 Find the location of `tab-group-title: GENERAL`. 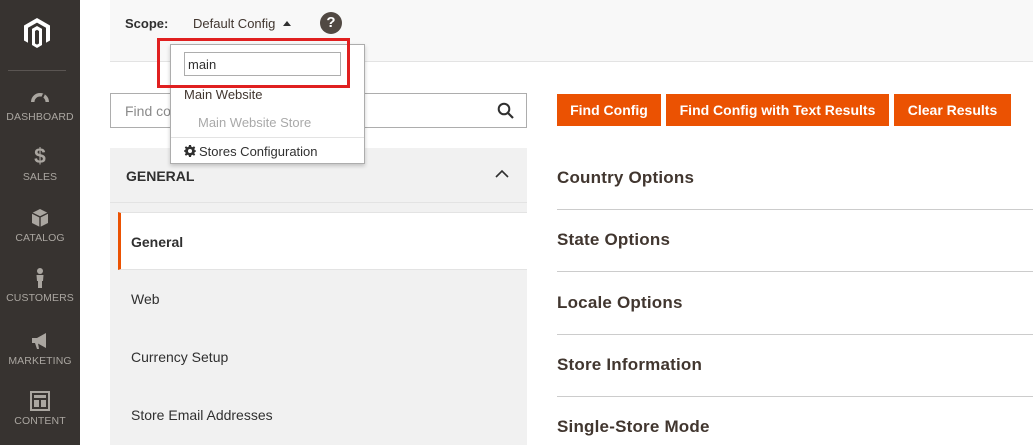

tab-group-title: GENERAL is located at coordinates (160, 176).